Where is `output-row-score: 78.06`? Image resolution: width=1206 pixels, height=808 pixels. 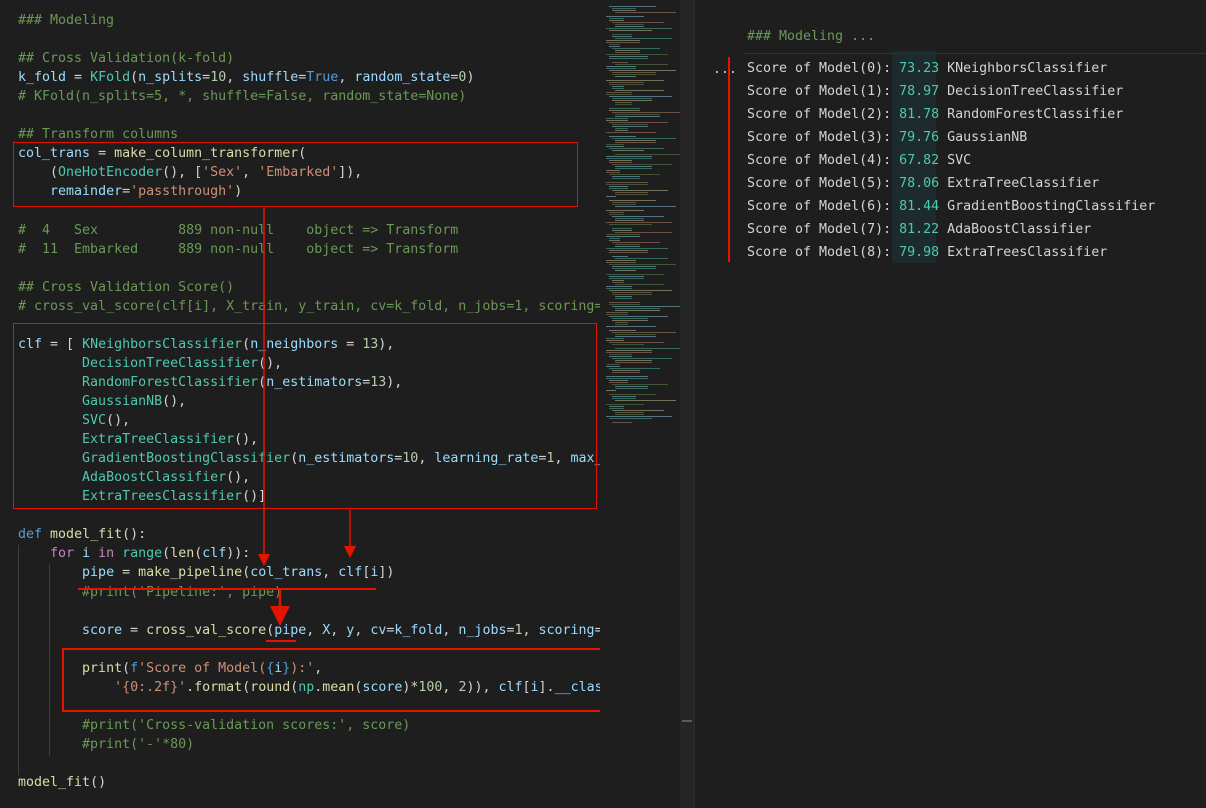
output-row-score: 78.06 is located at coordinates (919, 183).